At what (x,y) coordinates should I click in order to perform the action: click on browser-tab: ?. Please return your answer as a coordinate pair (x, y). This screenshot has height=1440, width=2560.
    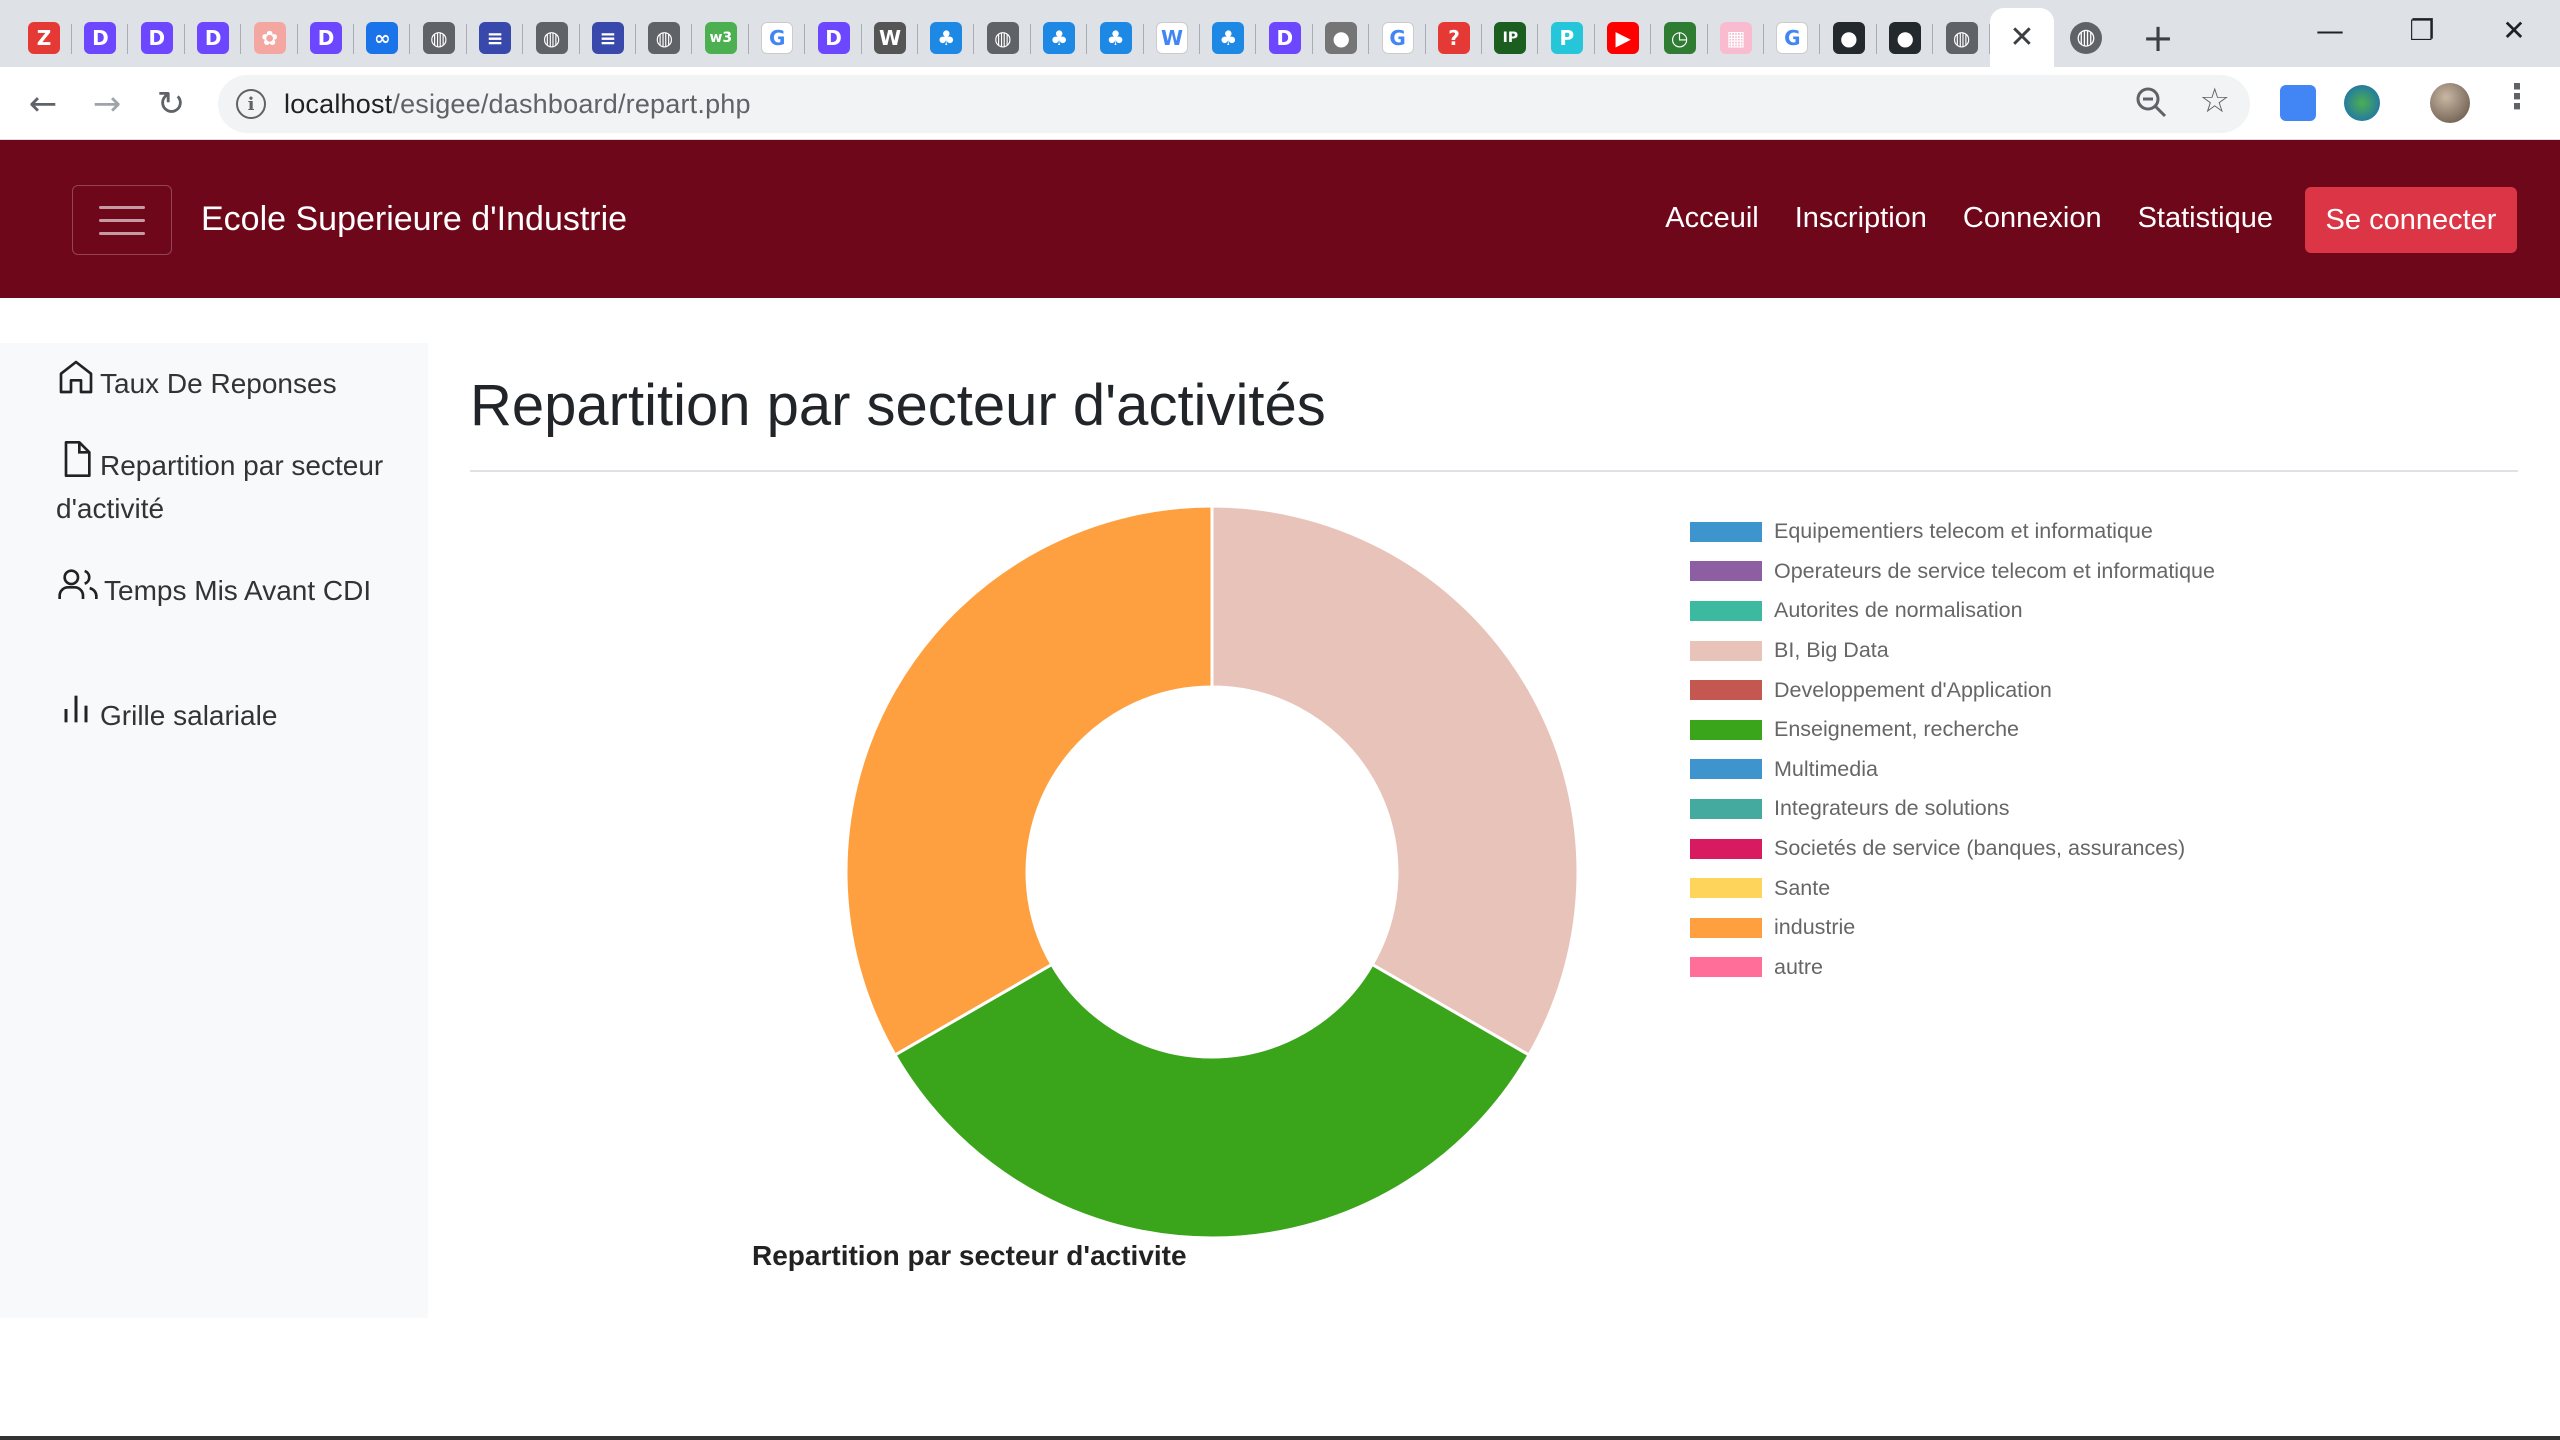
    Looking at the image, I should click on (1454, 37).